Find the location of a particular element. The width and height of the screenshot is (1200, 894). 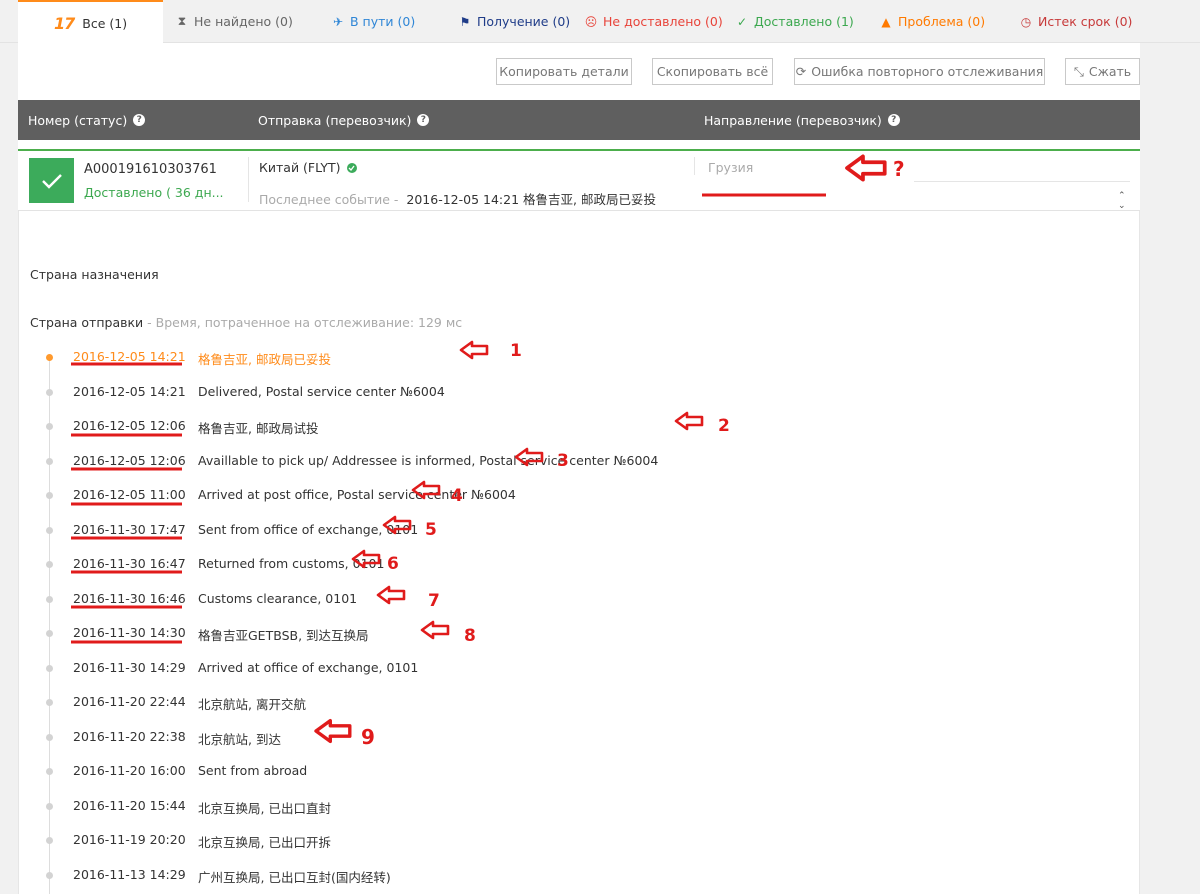

refresh-icon: ⟳ is located at coordinates (801, 71).